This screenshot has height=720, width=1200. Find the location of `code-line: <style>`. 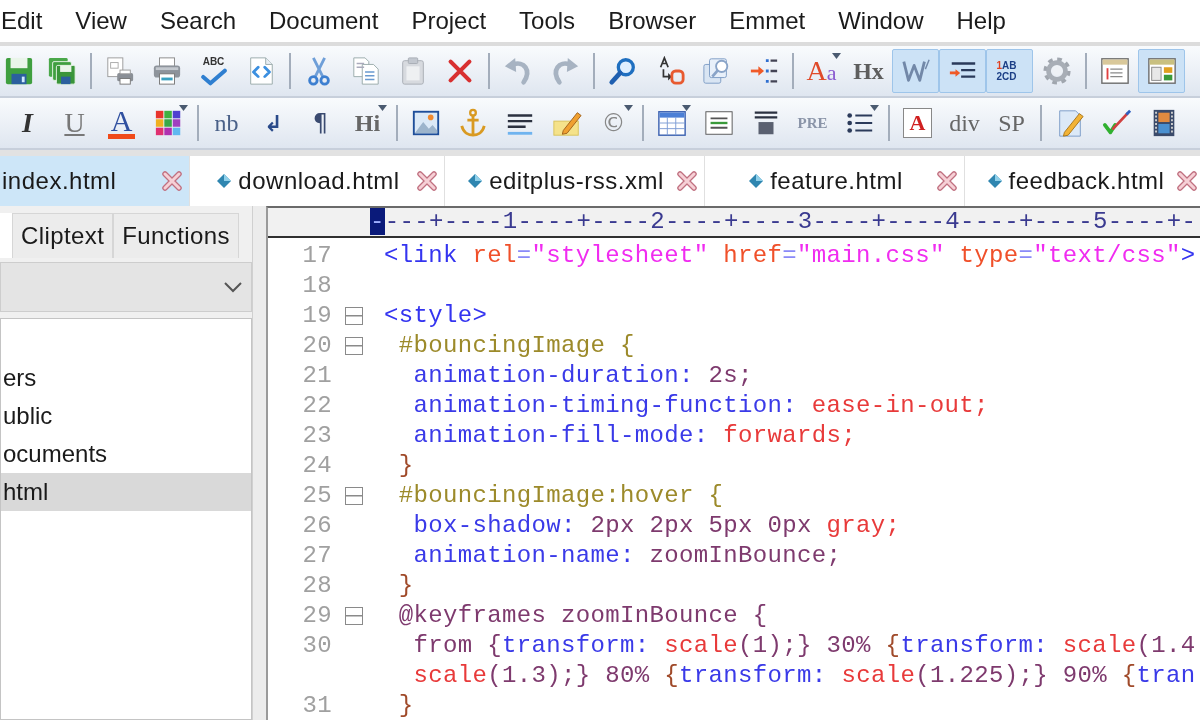

code-line: <style> is located at coordinates (436, 316).